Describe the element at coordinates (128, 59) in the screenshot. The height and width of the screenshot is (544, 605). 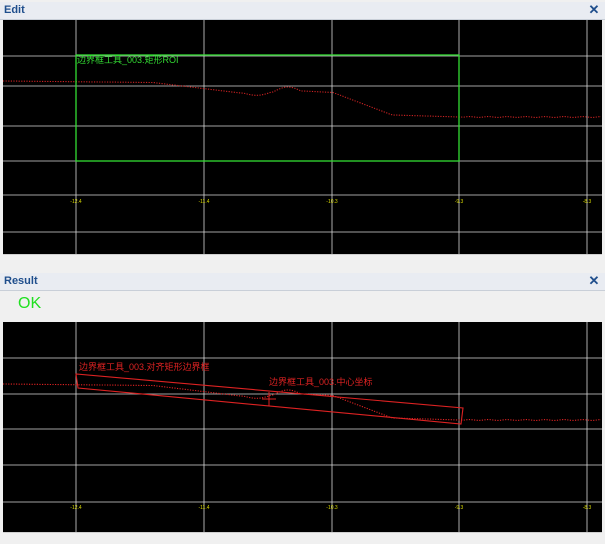
I see `edit-roi-label: 边界框工具_003.矩形ROI` at that location.